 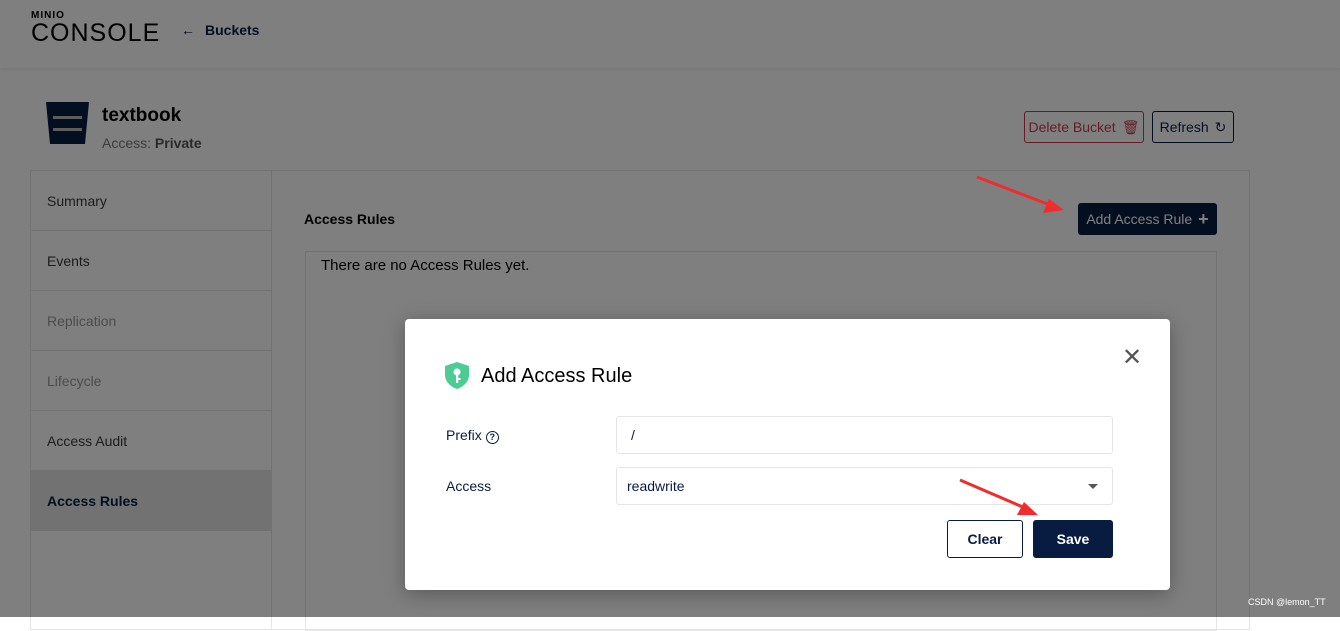 What do you see at coordinates (469, 486) in the screenshot?
I see `access-label: Access` at bounding box center [469, 486].